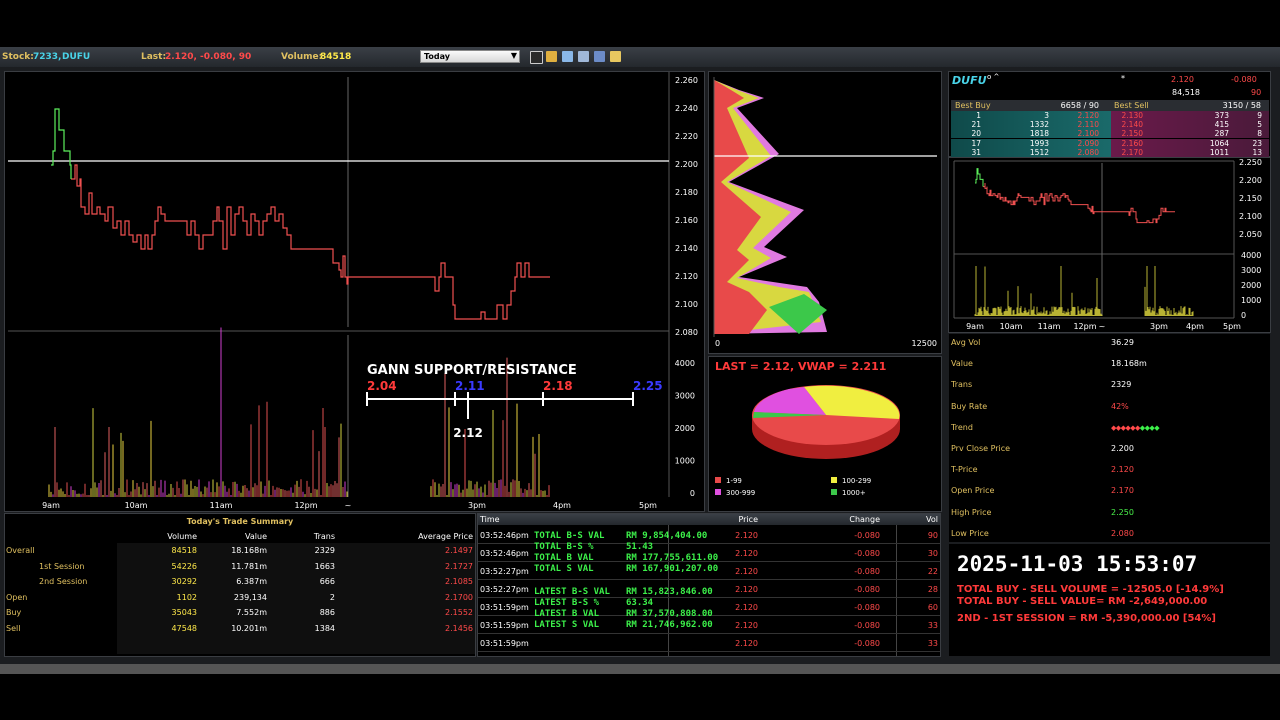  What do you see at coordinates (1079, 203) in the screenshot?
I see `mini-price-line` at bounding box center [1079, 203].